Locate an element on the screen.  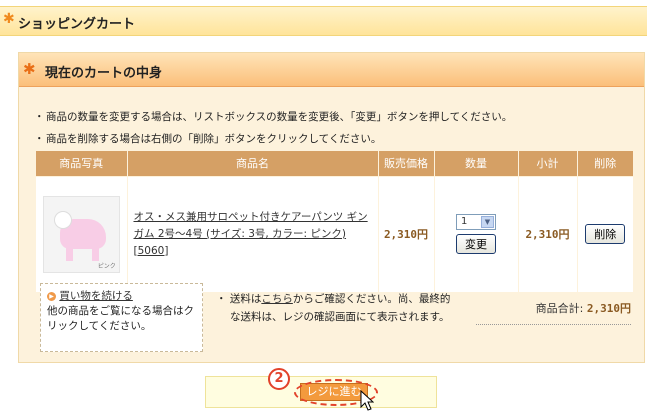
total-label: 商品合計: is located at coordinates (559, 308).